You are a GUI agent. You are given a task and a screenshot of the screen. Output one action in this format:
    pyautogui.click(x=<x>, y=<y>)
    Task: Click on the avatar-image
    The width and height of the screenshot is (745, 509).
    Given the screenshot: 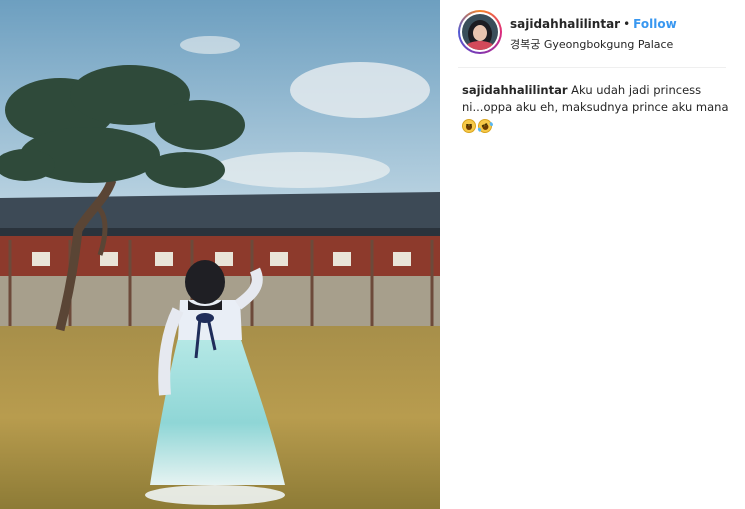 What is the action you would take?
    pyautogui.click(x=480, y=32)
    